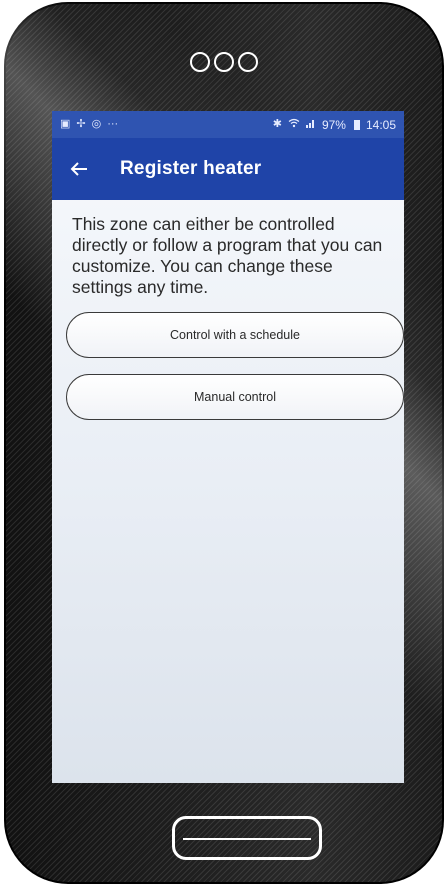 Image resolution: width=446 pixels, height=887 pixels. What do you see at coordinates (310, 124) in the screenshot?
I see `signal-icon` at bounding box center [310, 124].